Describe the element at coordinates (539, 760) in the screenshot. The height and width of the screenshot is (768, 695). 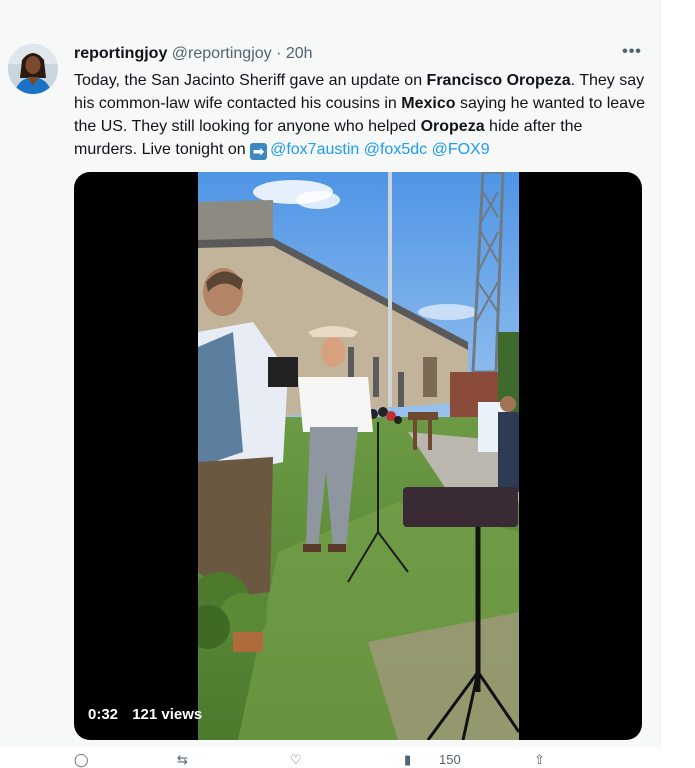
I see `share-icon: ⇧` at that location.